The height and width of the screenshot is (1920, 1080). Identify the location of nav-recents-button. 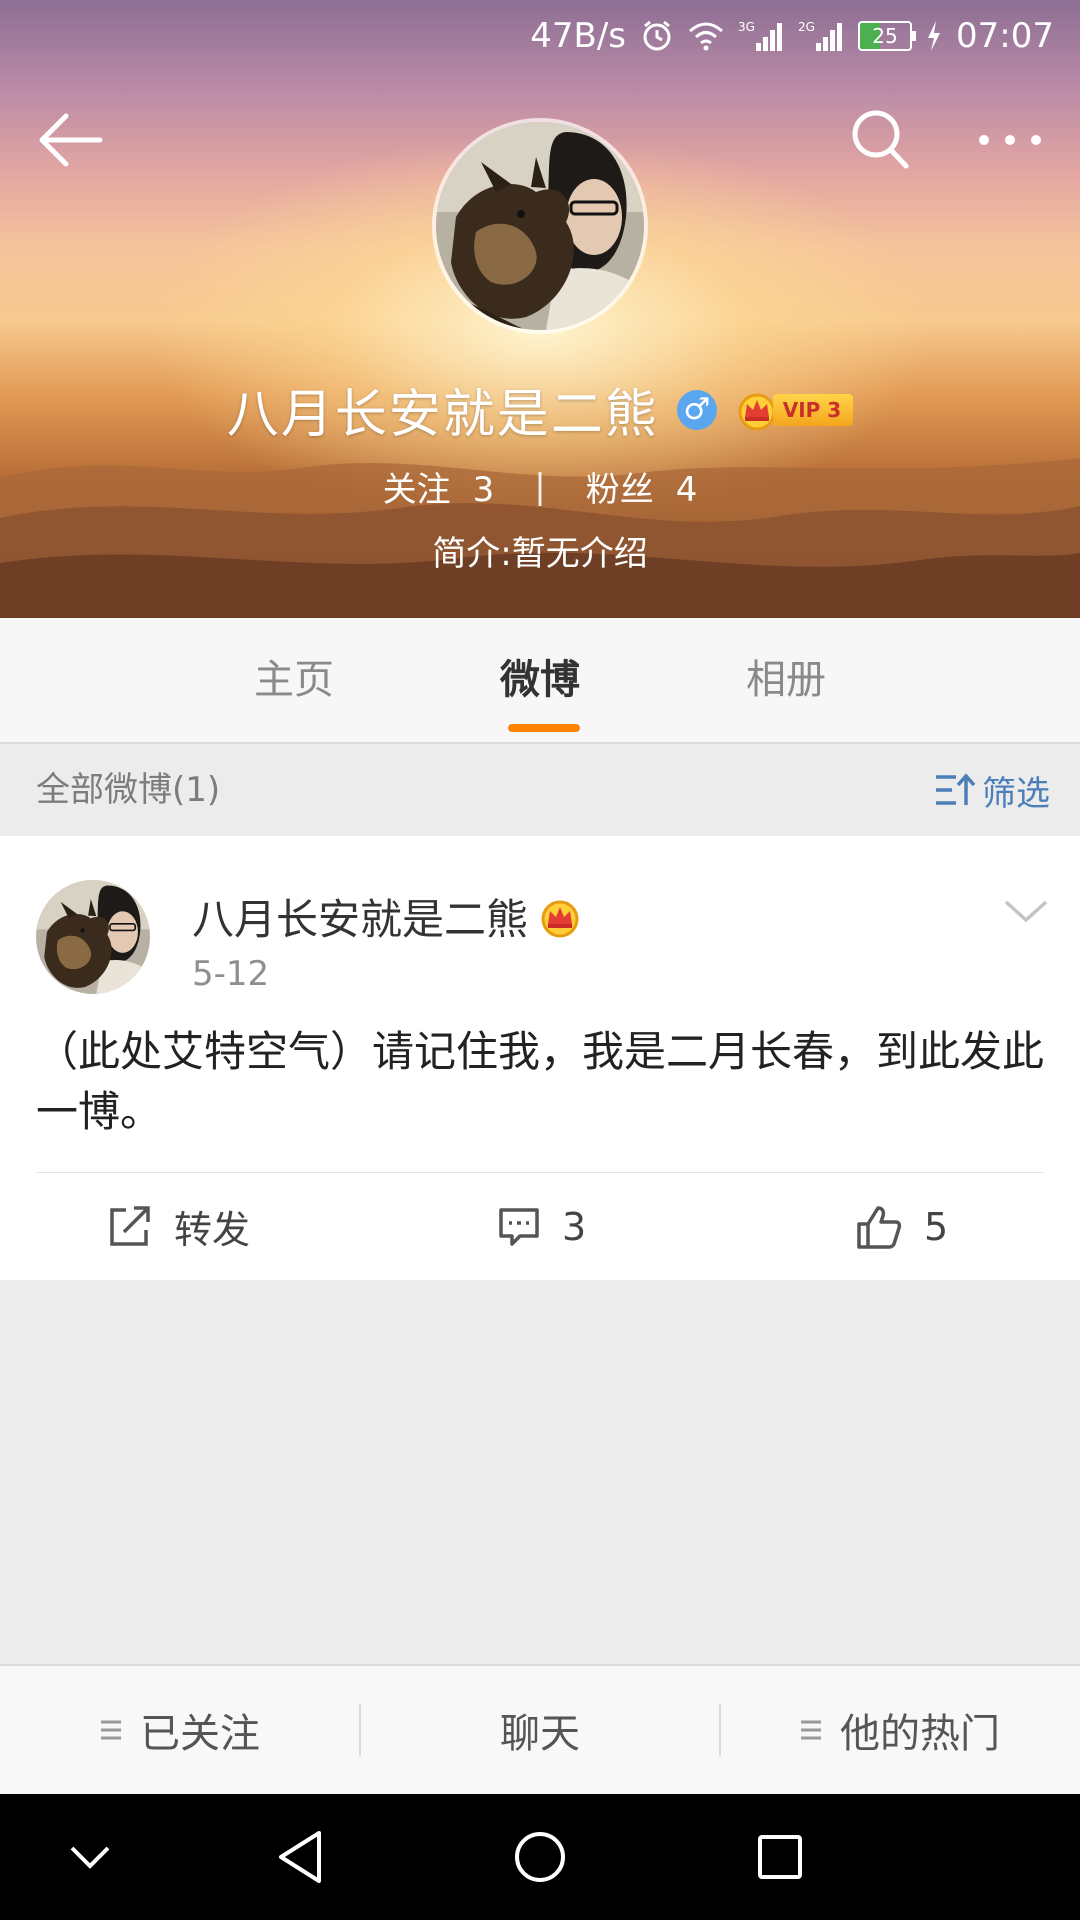
(780, 1857).